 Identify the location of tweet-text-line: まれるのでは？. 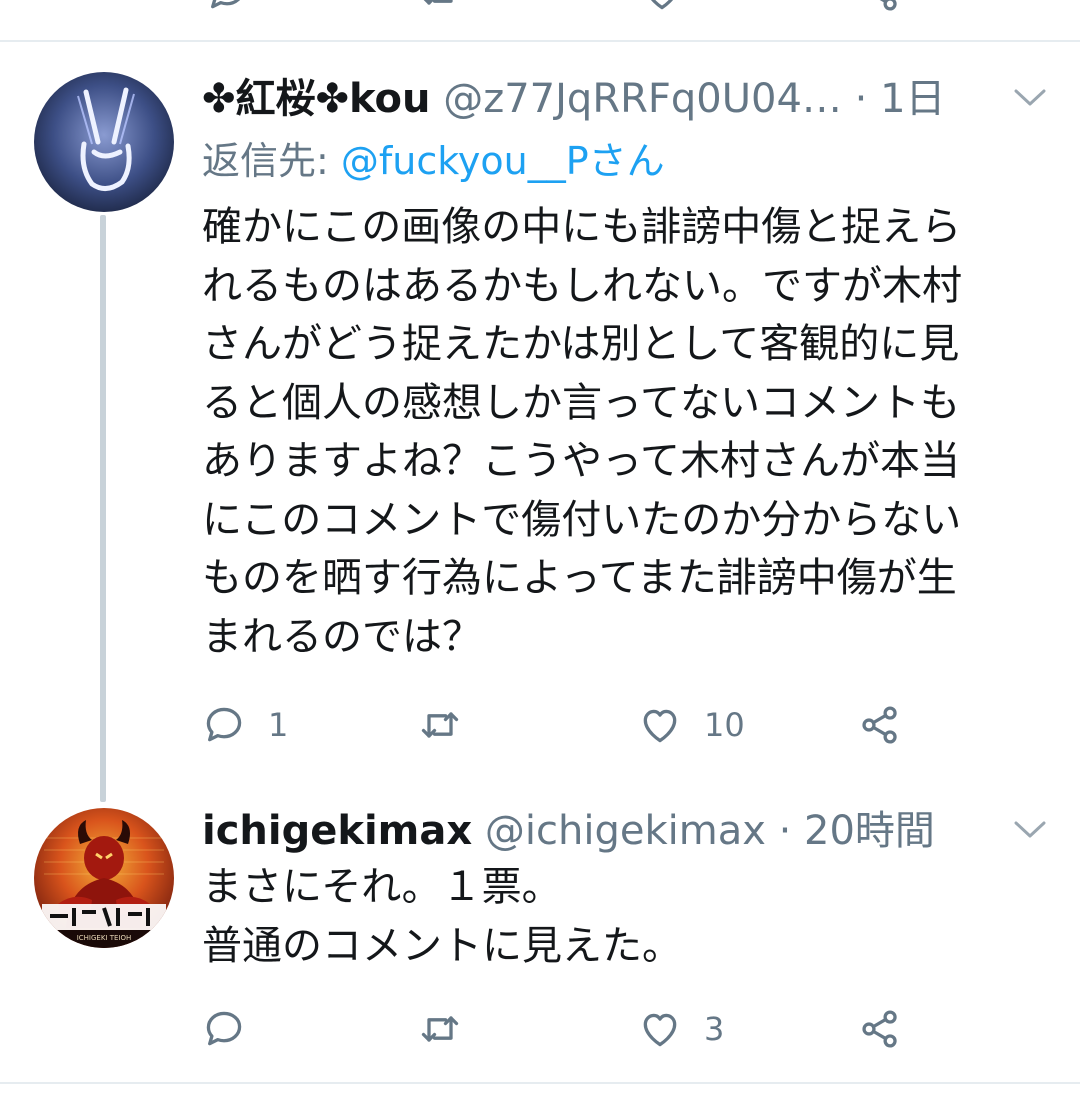
(342, 636).